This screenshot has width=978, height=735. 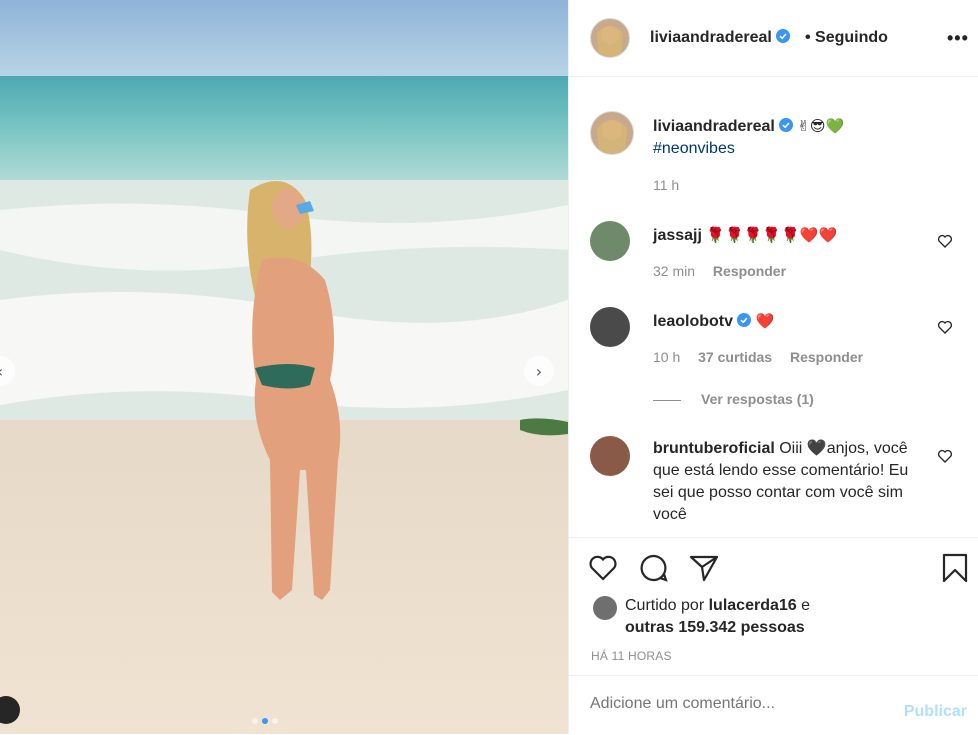 I want to click on liked-by-user: lulacerda16, so click(x=753, y=605).